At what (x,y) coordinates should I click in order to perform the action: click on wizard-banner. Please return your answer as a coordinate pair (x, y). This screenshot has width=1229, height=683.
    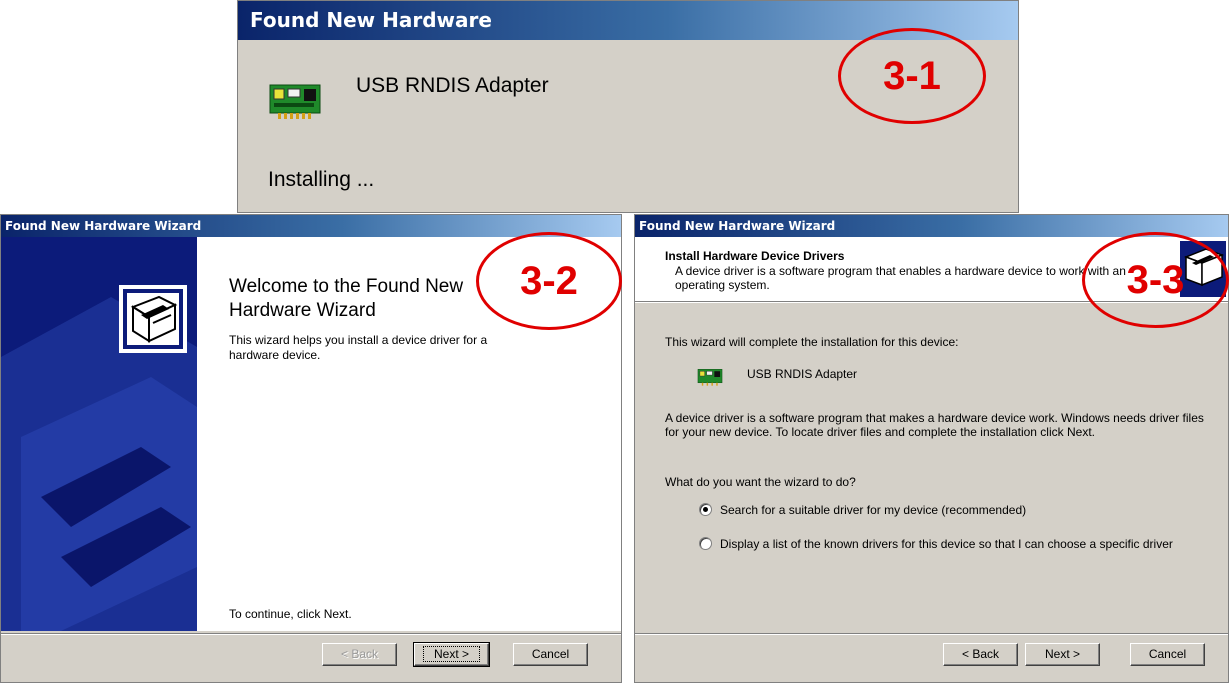
    Looking at the image, I should click on (99, 434).